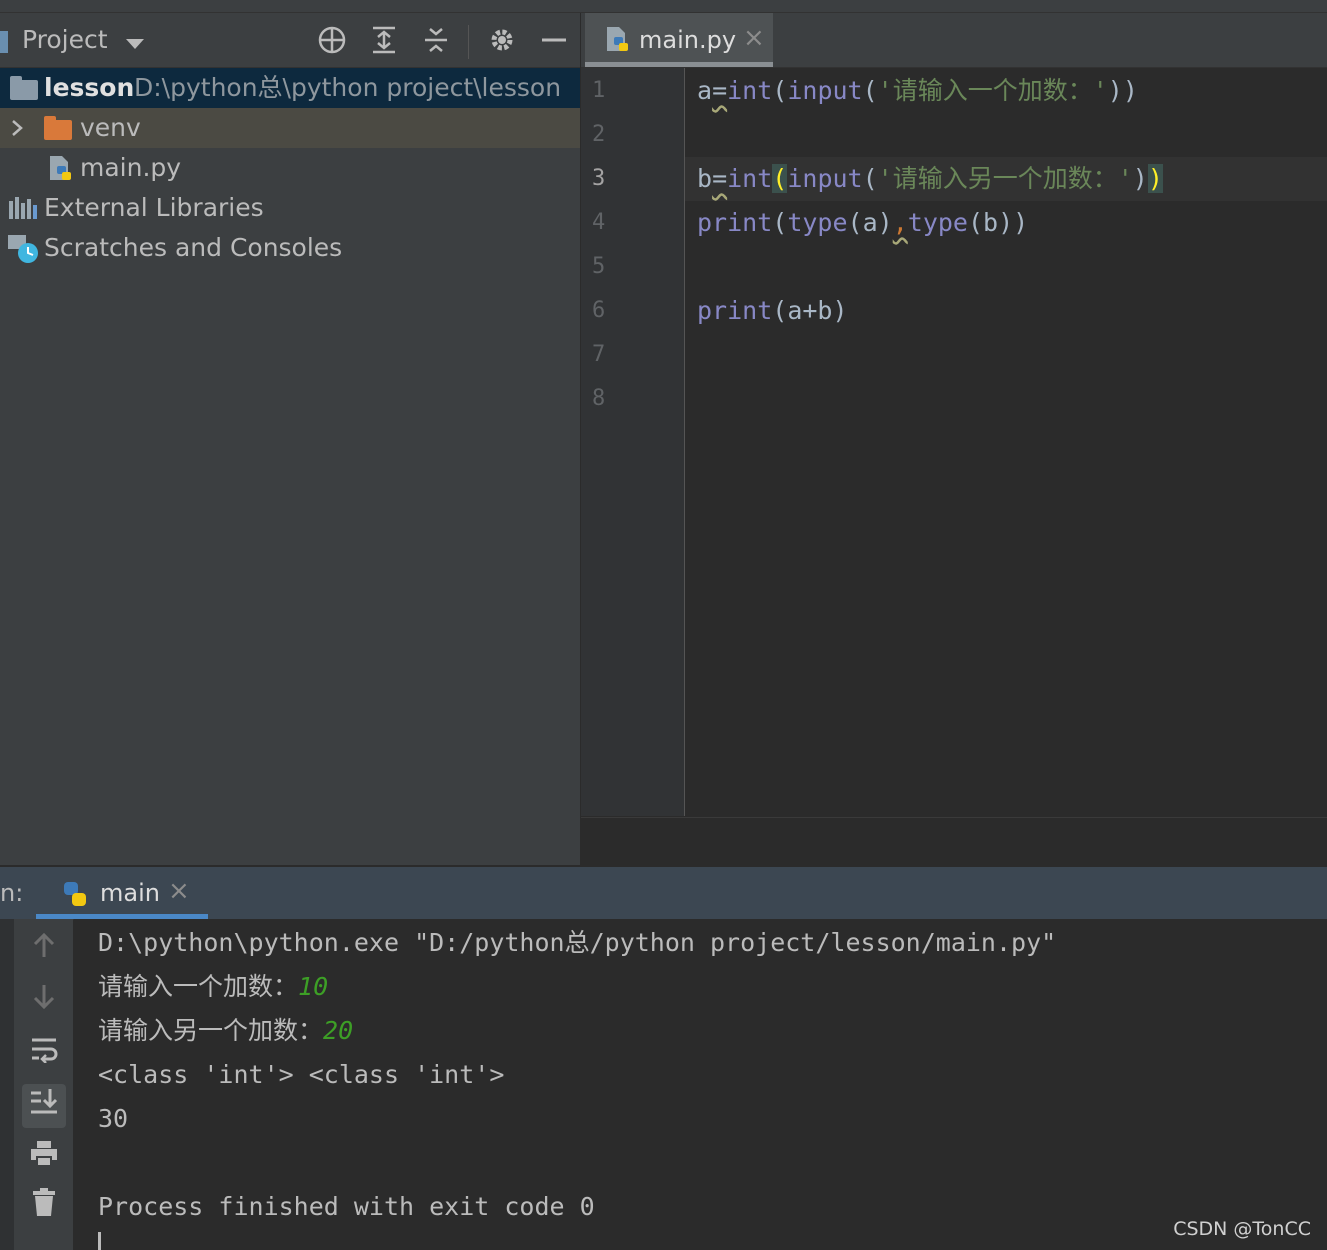  I want to click on python-icon, so click(75, 894).